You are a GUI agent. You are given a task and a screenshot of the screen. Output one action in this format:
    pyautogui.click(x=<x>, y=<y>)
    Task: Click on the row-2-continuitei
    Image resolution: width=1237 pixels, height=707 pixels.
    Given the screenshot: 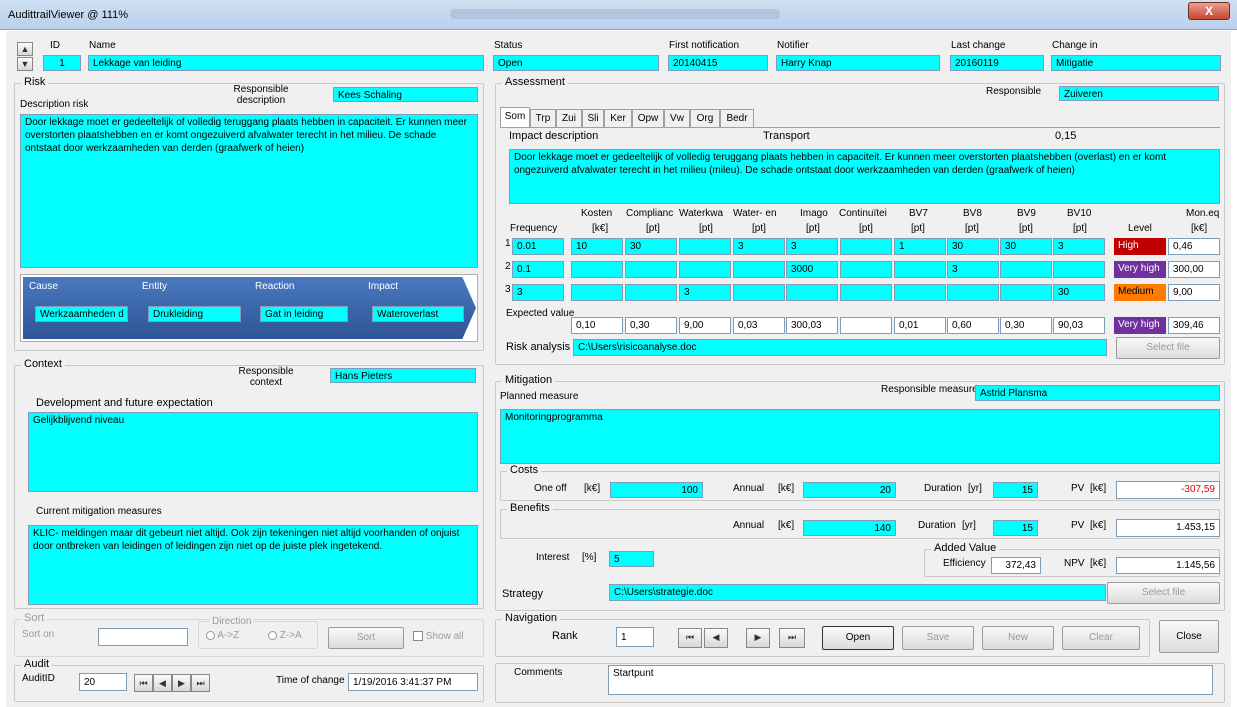 What is the action you would take?
    pyautogui.click(x=866, y=269)
    